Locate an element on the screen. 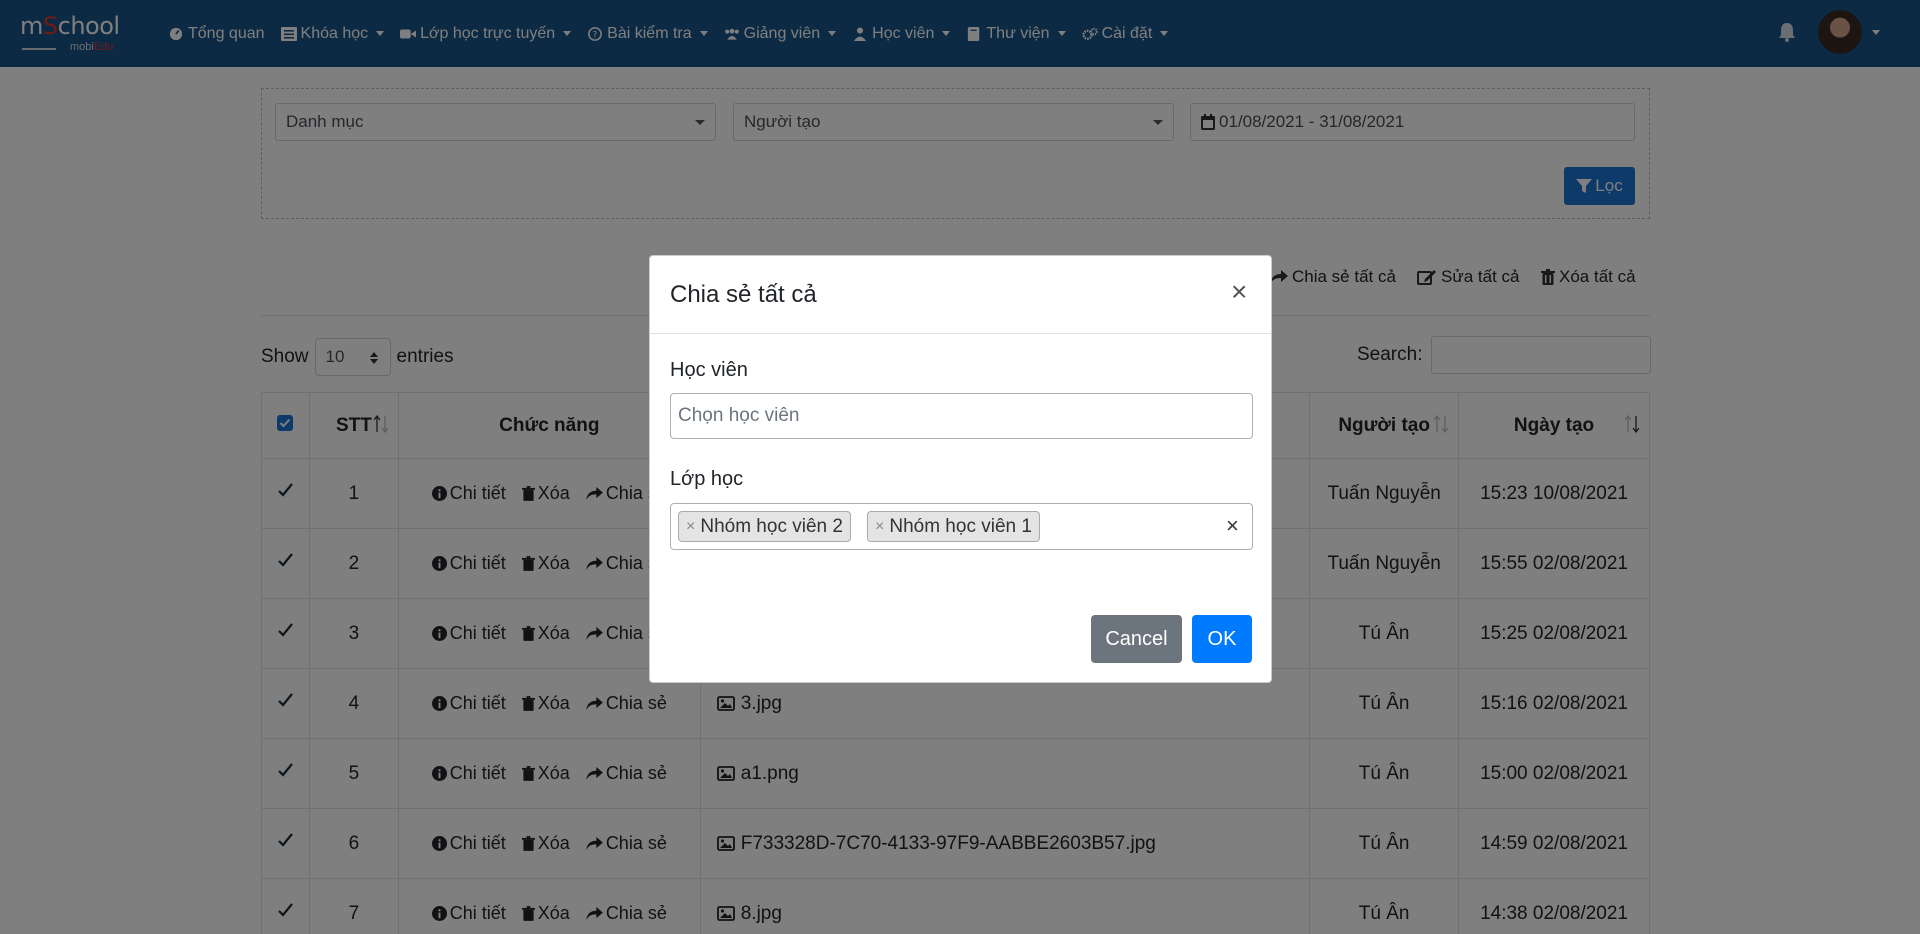 The width and height of the screenshot is (1920, 934). cancel-button: Cancel is located at coordinates (1136, 639).